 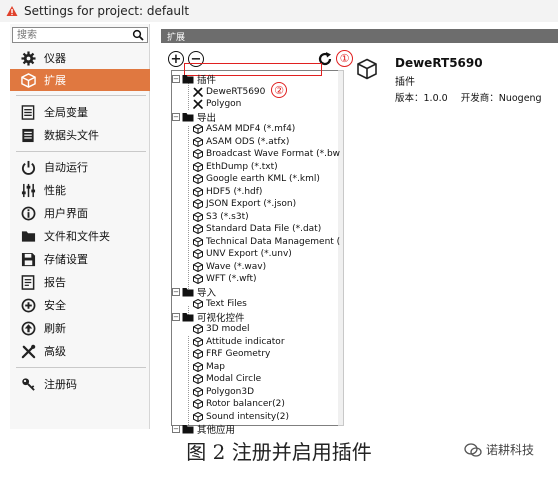 I want to click on tree-item-plugin: DeweRT5690, so click(x=229, y=92).